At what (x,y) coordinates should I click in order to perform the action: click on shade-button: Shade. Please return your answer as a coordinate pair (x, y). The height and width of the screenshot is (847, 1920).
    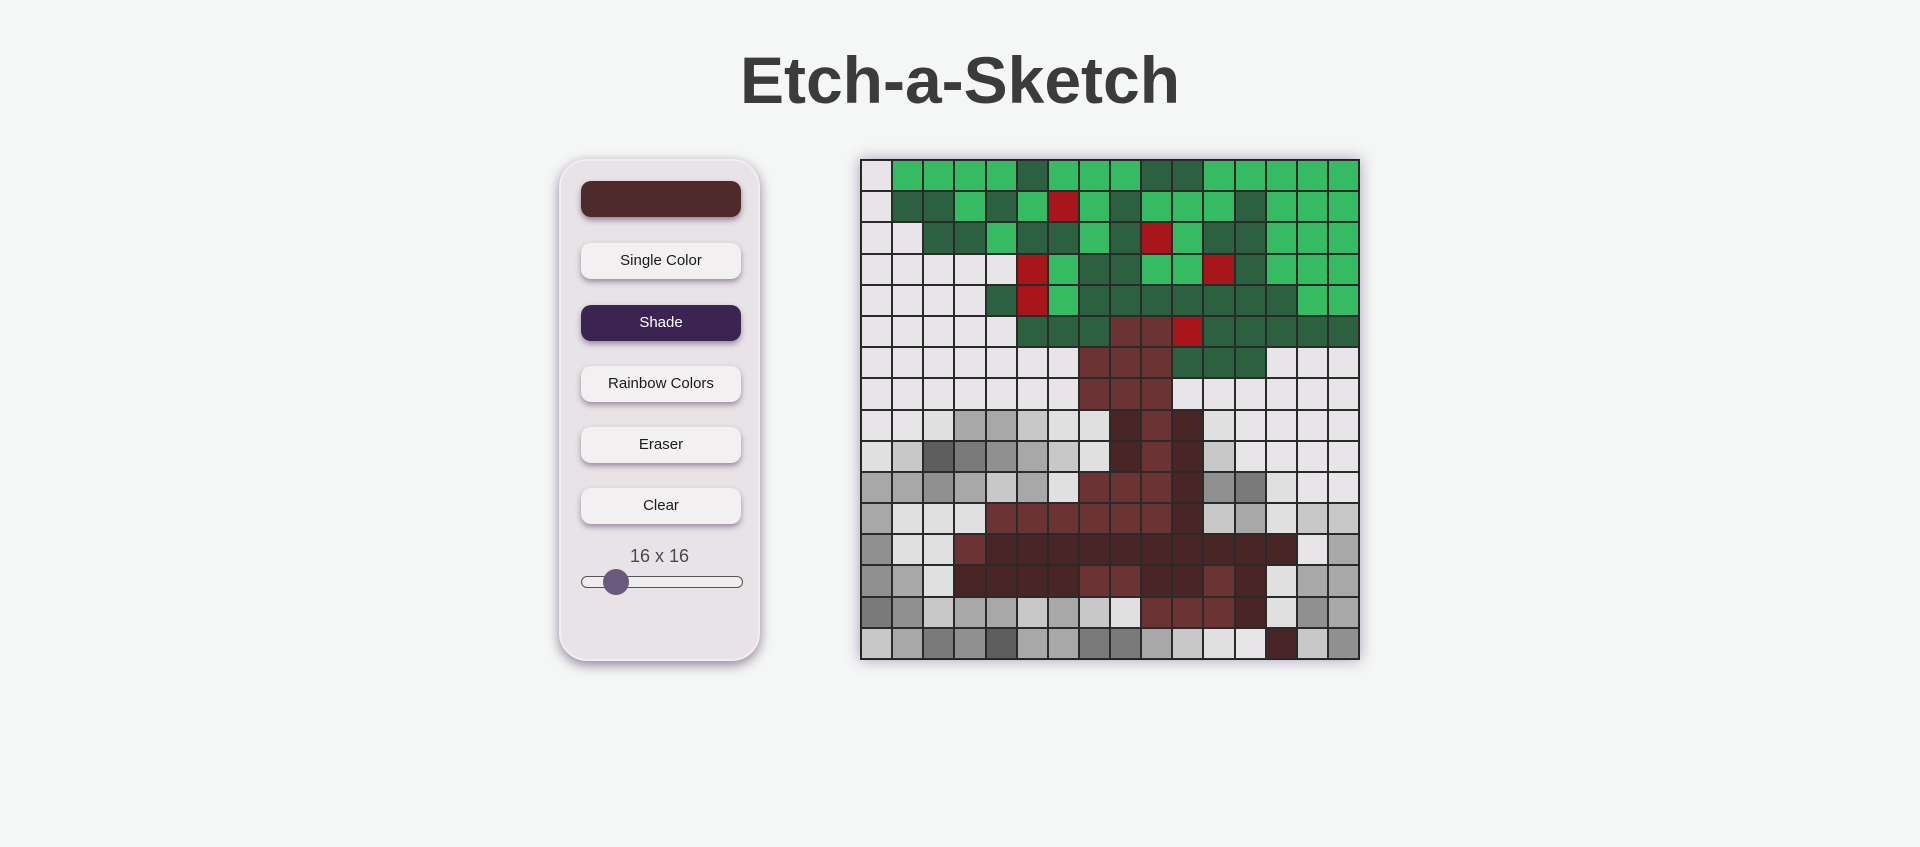
    Looking at the image, I should click on (661, 323).